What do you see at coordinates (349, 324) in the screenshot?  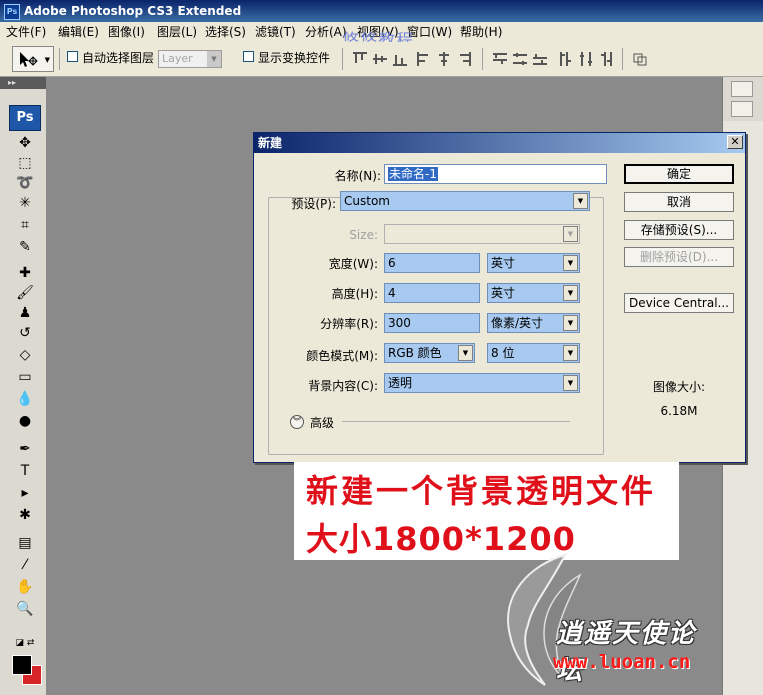 I see `resolution-label: 分辨率(R):` at bounding box center [349, 324].